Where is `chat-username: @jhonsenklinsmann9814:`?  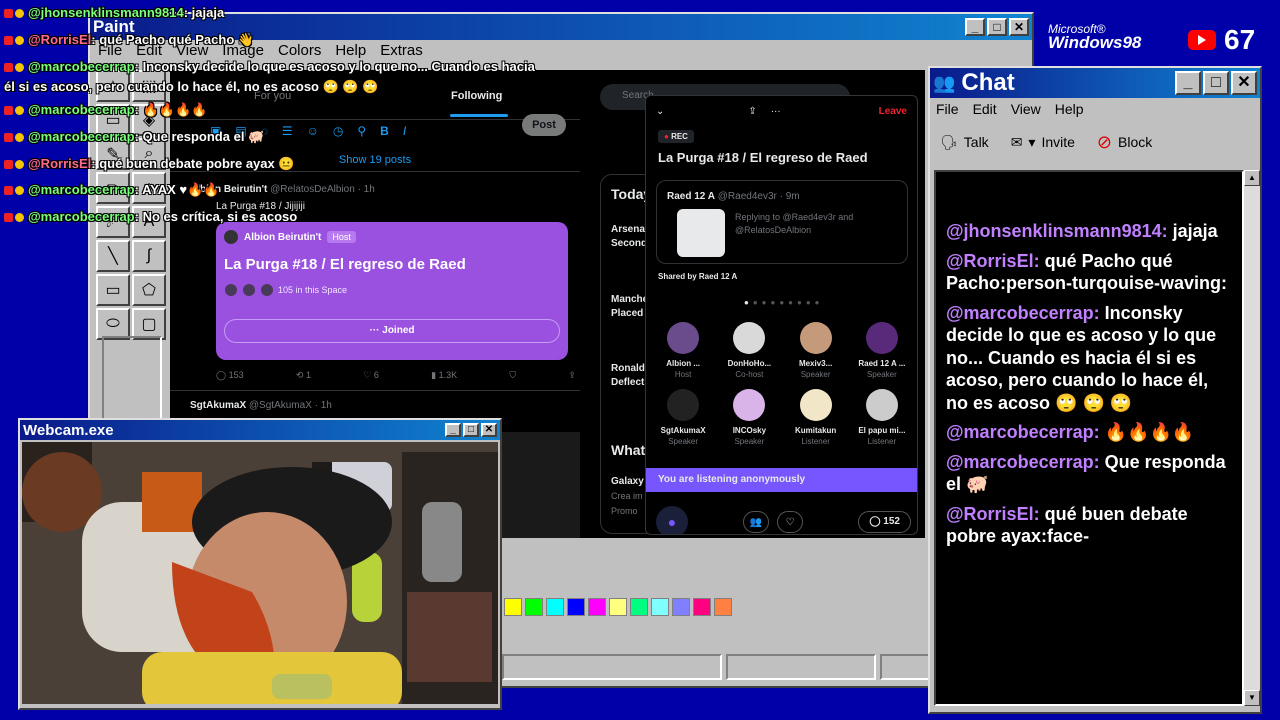 chat-username: @jhonsenklinsmann9814: is located at coordinates (1057, 231).